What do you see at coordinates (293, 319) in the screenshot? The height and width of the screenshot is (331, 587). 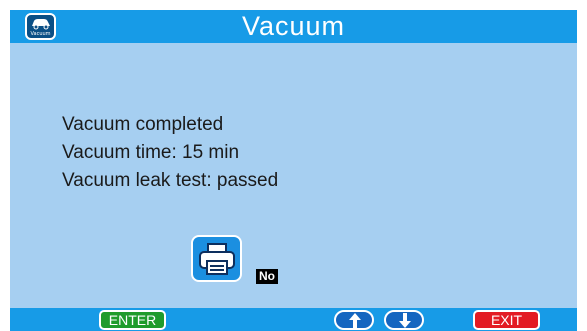 I see `footer-bar: ENTER EXIT` at bounding box center [293, 319].